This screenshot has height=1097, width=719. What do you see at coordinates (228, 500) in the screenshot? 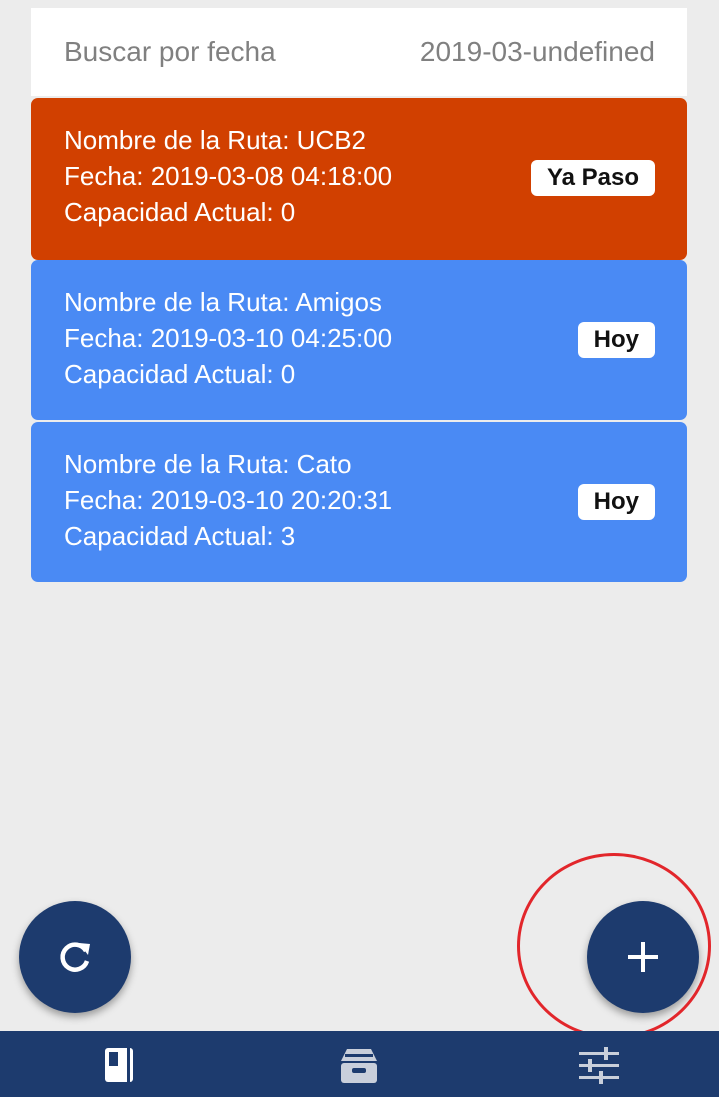
I see `route-date: Fecha: 2019-03-10 20:20:31` at bounding box center [228, 500].